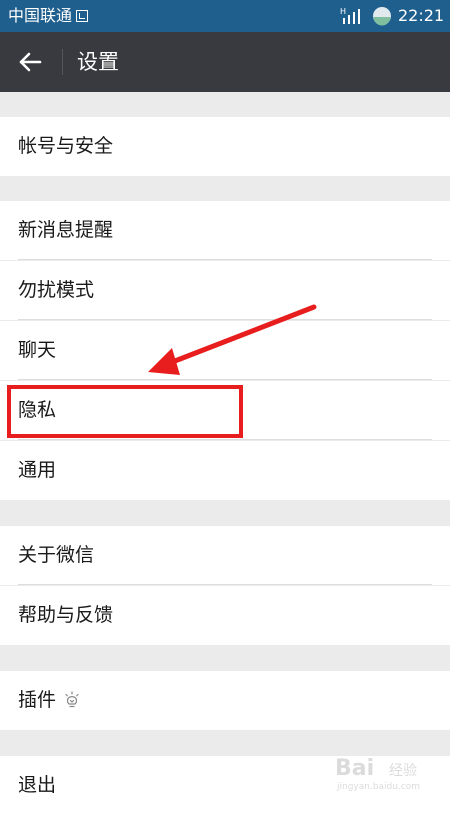  What do you see at coordinates (225, 230) in the screenshot?
I see `settings-item-new-message-alerts: 新消息提醒` at bounding box center [225, 230].